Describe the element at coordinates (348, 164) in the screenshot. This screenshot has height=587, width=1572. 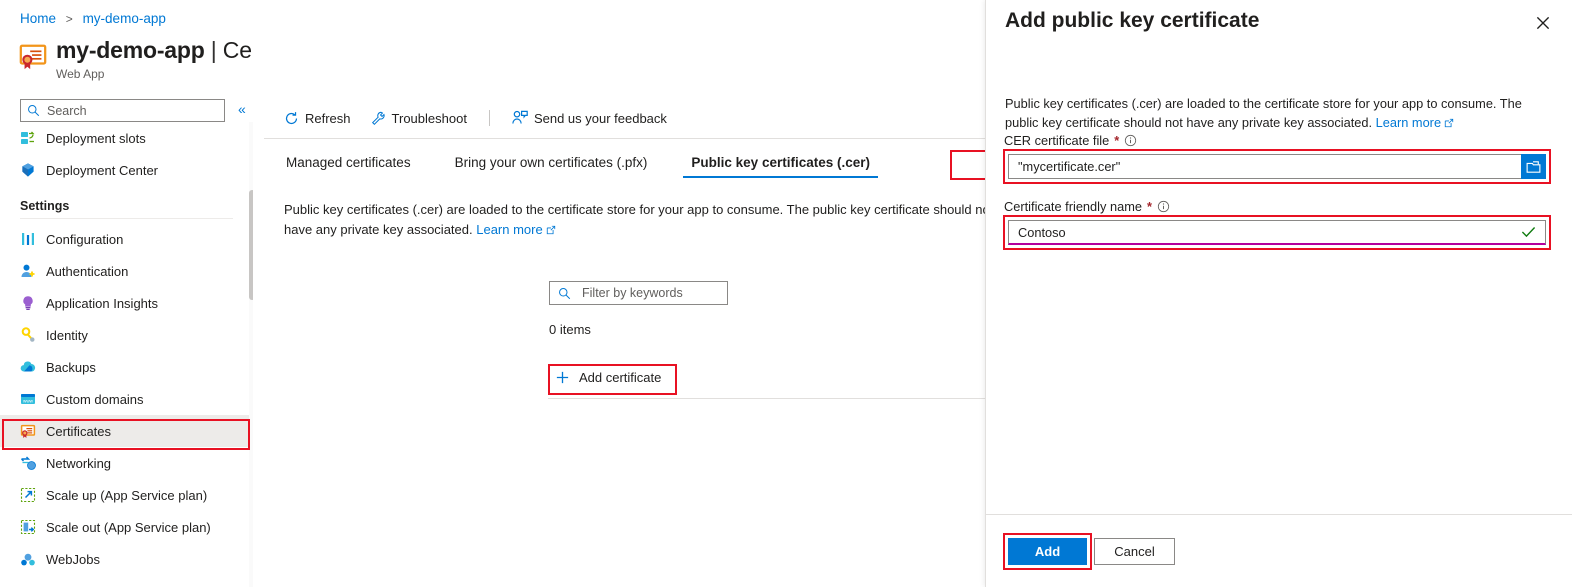
I see `tab-managed-certificates: Managed certificates` at that location.